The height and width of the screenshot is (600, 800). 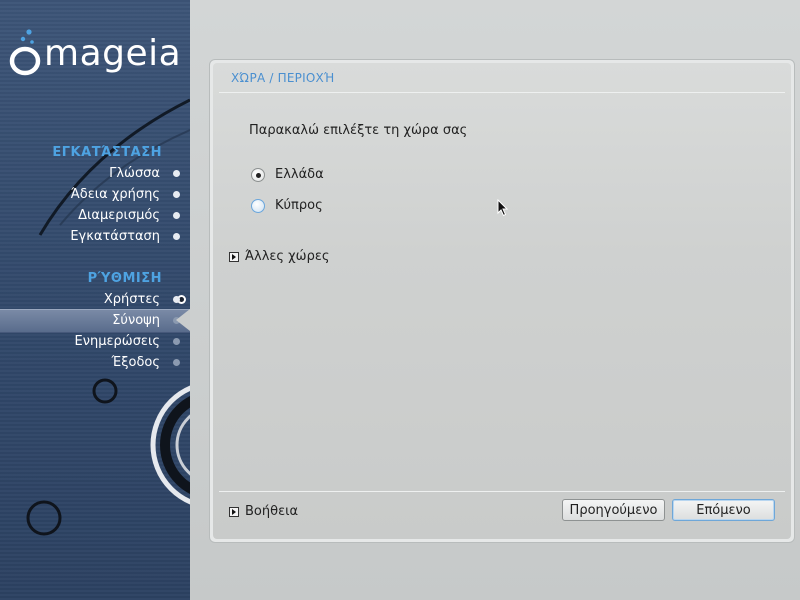 I want to click on mouse-pointer-icon, so click(x=503, y=208).